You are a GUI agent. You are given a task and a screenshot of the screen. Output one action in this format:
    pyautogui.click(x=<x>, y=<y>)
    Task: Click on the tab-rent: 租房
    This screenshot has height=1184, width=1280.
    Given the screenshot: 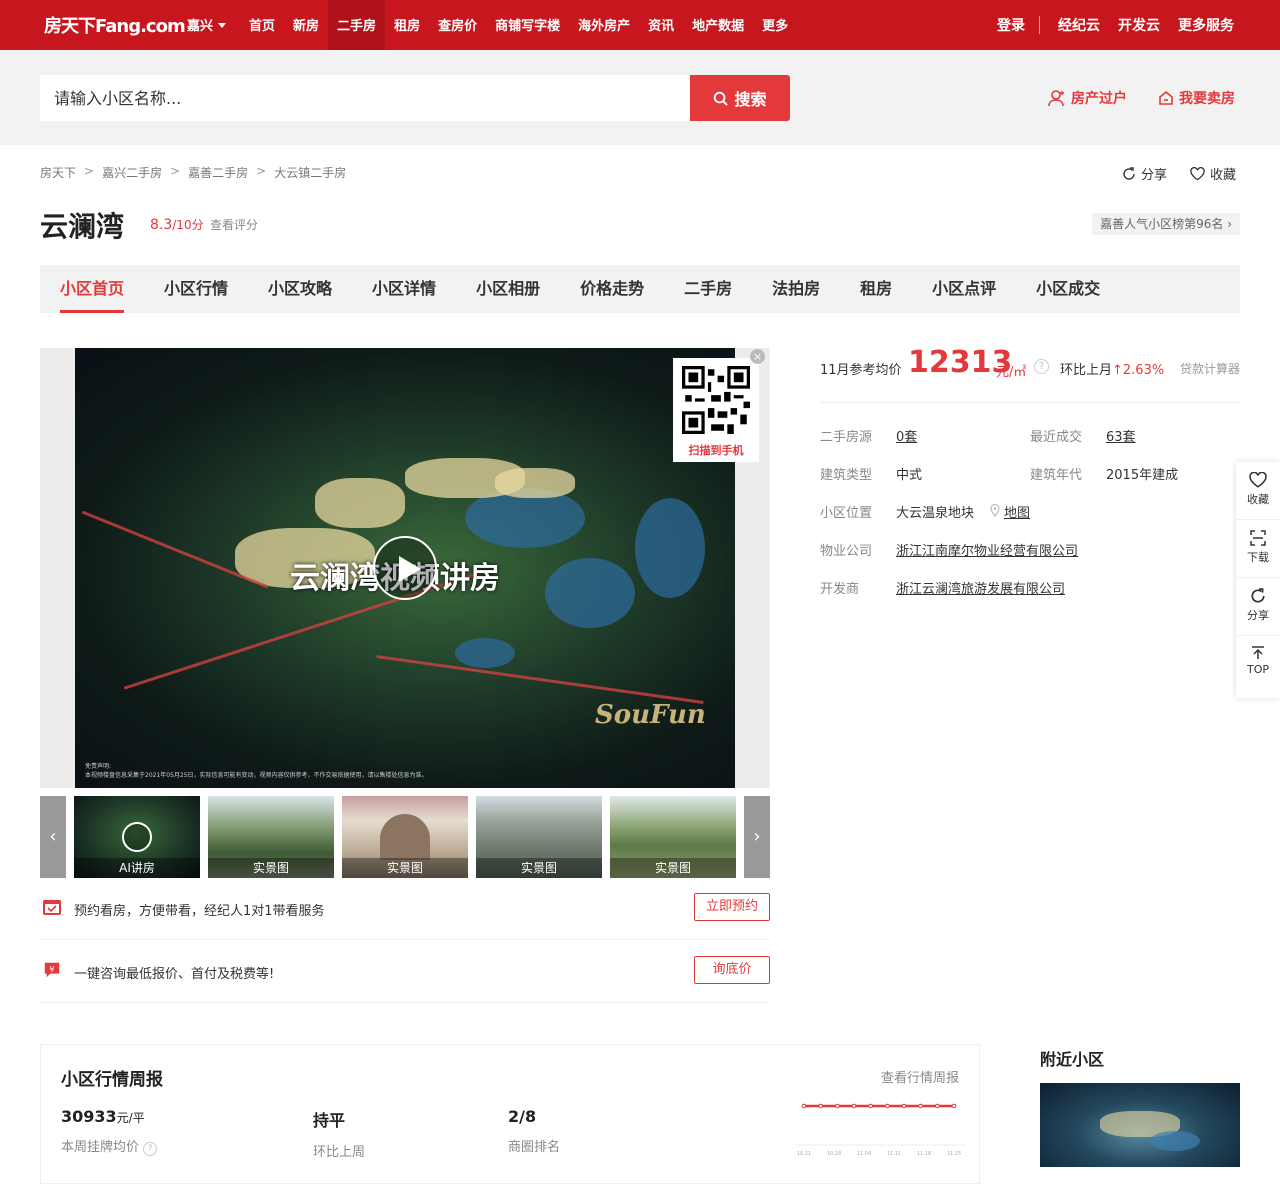 What is the action you would take?
    pyautogui.click(x=876, y=289)
    